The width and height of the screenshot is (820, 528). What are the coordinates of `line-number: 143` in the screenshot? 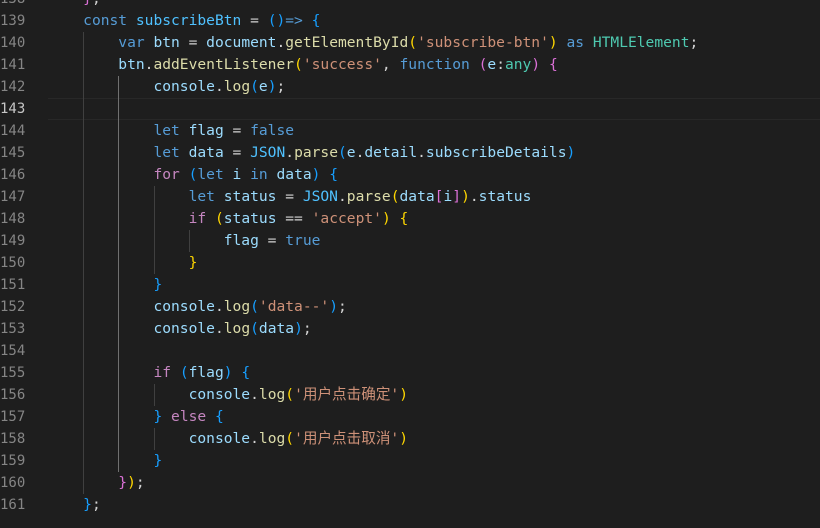 It's located at (13, 109).